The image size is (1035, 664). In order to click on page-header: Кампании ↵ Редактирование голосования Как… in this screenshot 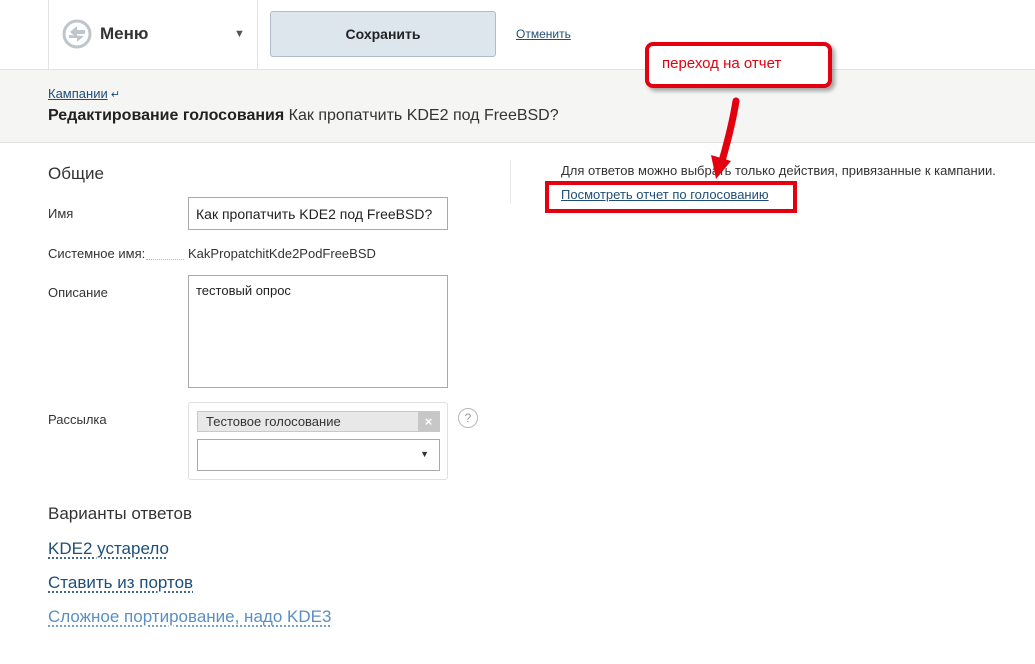, I will do `click(517, 106)`.